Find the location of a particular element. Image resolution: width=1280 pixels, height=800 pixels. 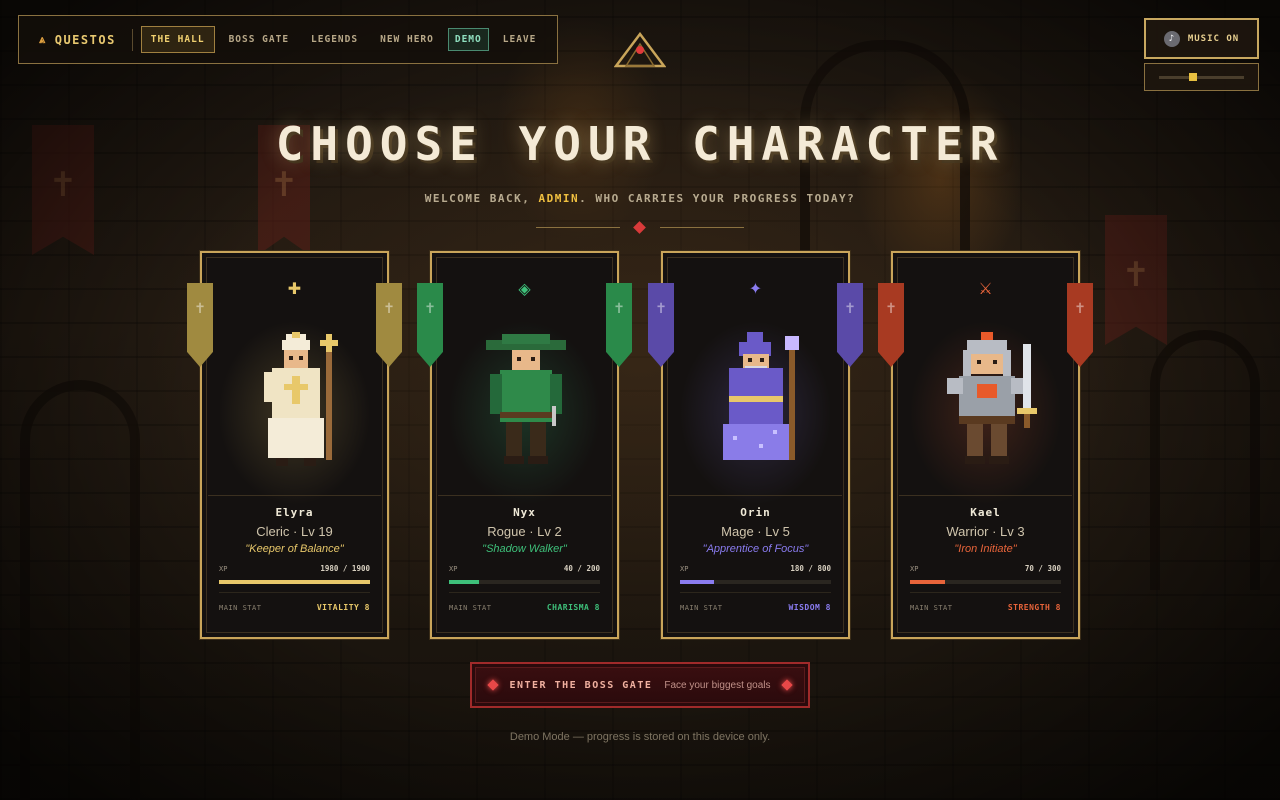

volume-control is located at coordinates (1201, 77).